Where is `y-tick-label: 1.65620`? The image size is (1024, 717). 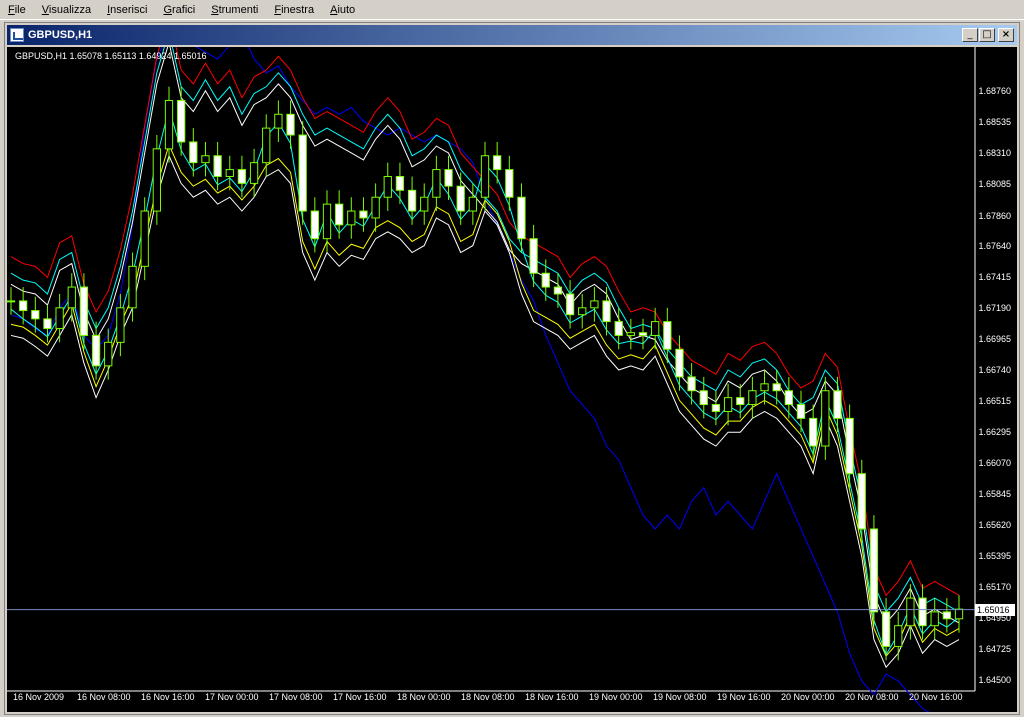
y-tick-label: 1.65620 is located at coordinates (994, 525).